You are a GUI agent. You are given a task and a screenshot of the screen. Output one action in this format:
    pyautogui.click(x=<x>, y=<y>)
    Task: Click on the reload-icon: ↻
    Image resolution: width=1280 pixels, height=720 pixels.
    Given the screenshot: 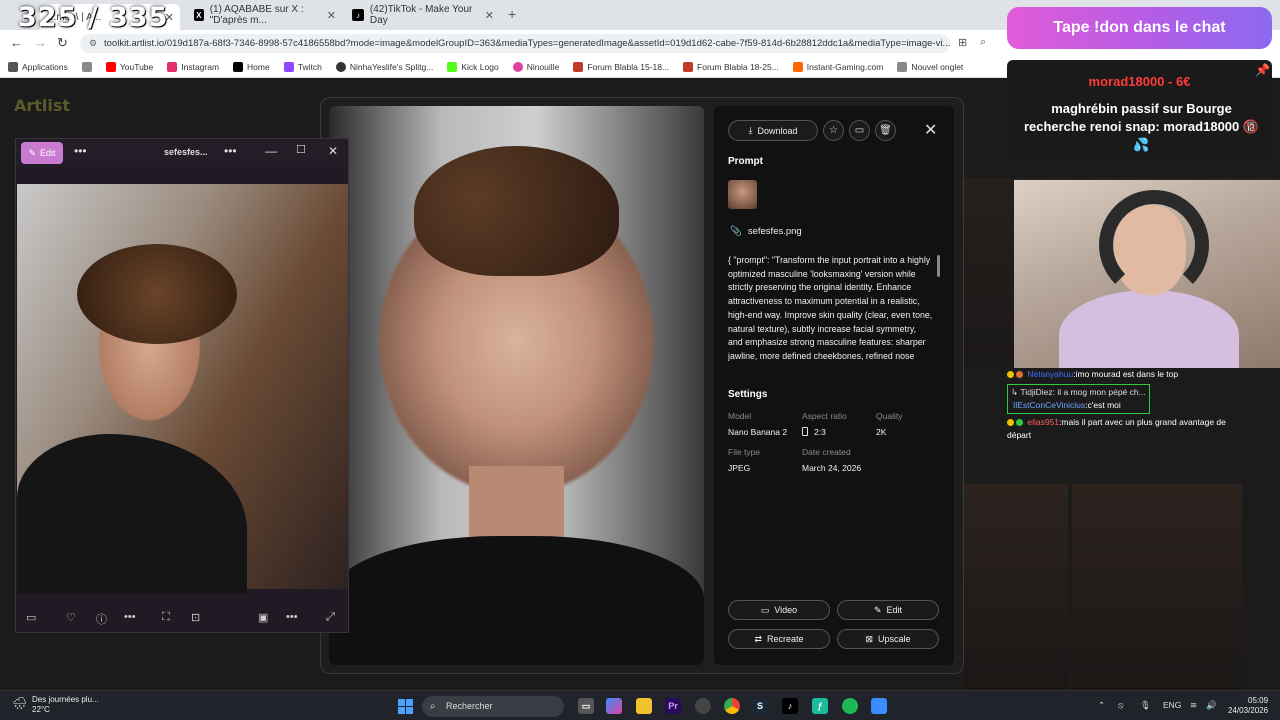 What is the action you would take?
    pyautogui.click(x=62, y=43)
    